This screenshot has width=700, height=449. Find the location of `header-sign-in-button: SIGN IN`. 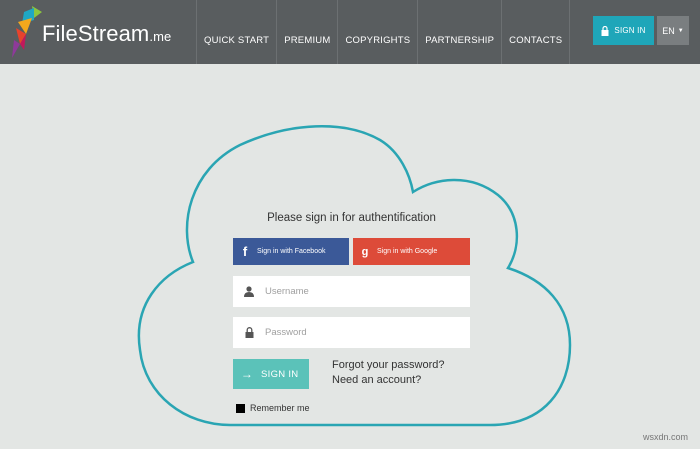

header-sign-in-button: SIGN IN is located at coordinates (623, 30).